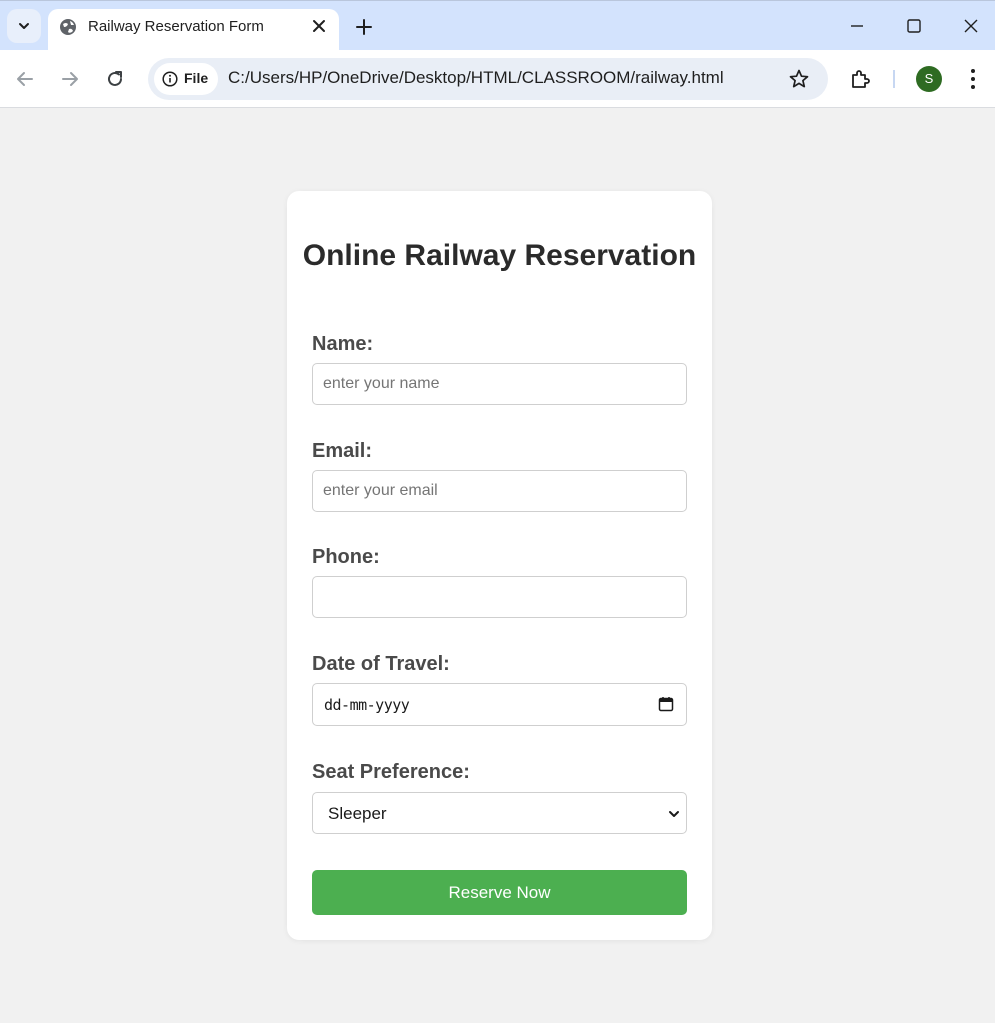 Image resolution: width=995 pixels, height=1023 pixels. I want to click on plus-icon, so click(364, 27).